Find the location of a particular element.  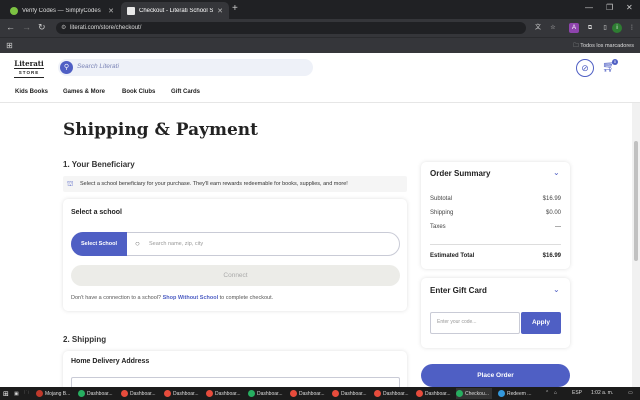

menu-dots-icon: ⋮ is located at coordinates (632, 28).